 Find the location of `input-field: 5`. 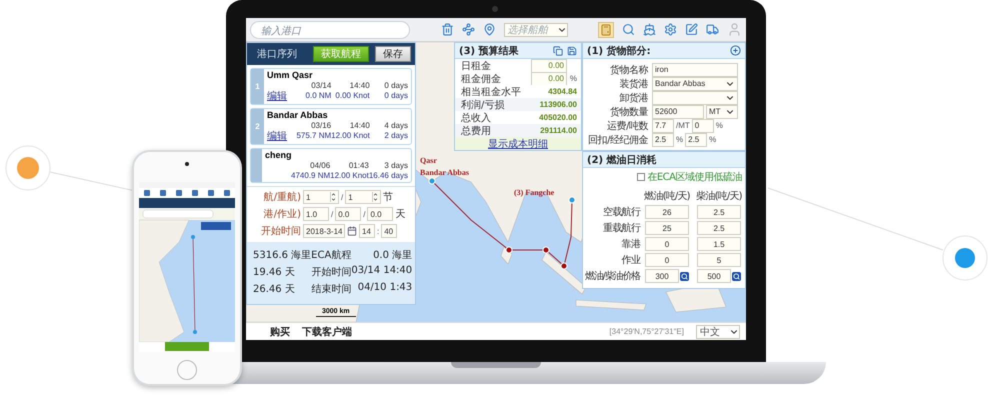

input-field: 5 is located at coordinates (719, 260).